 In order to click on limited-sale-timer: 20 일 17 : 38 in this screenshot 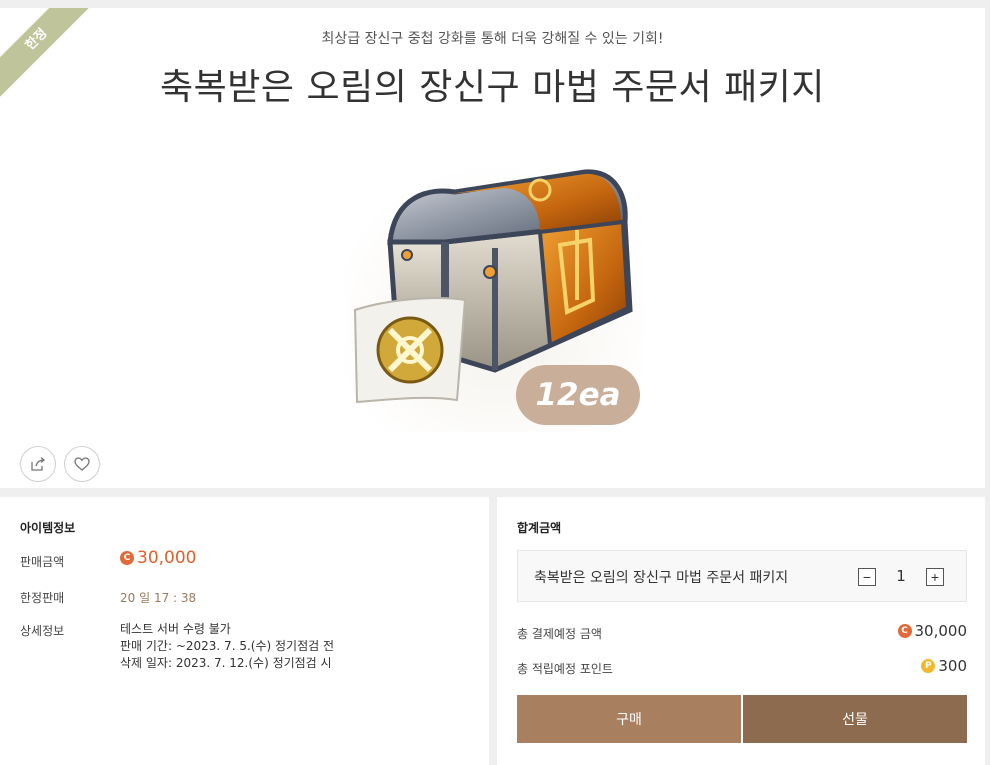, I will do `click(158, 598)`.